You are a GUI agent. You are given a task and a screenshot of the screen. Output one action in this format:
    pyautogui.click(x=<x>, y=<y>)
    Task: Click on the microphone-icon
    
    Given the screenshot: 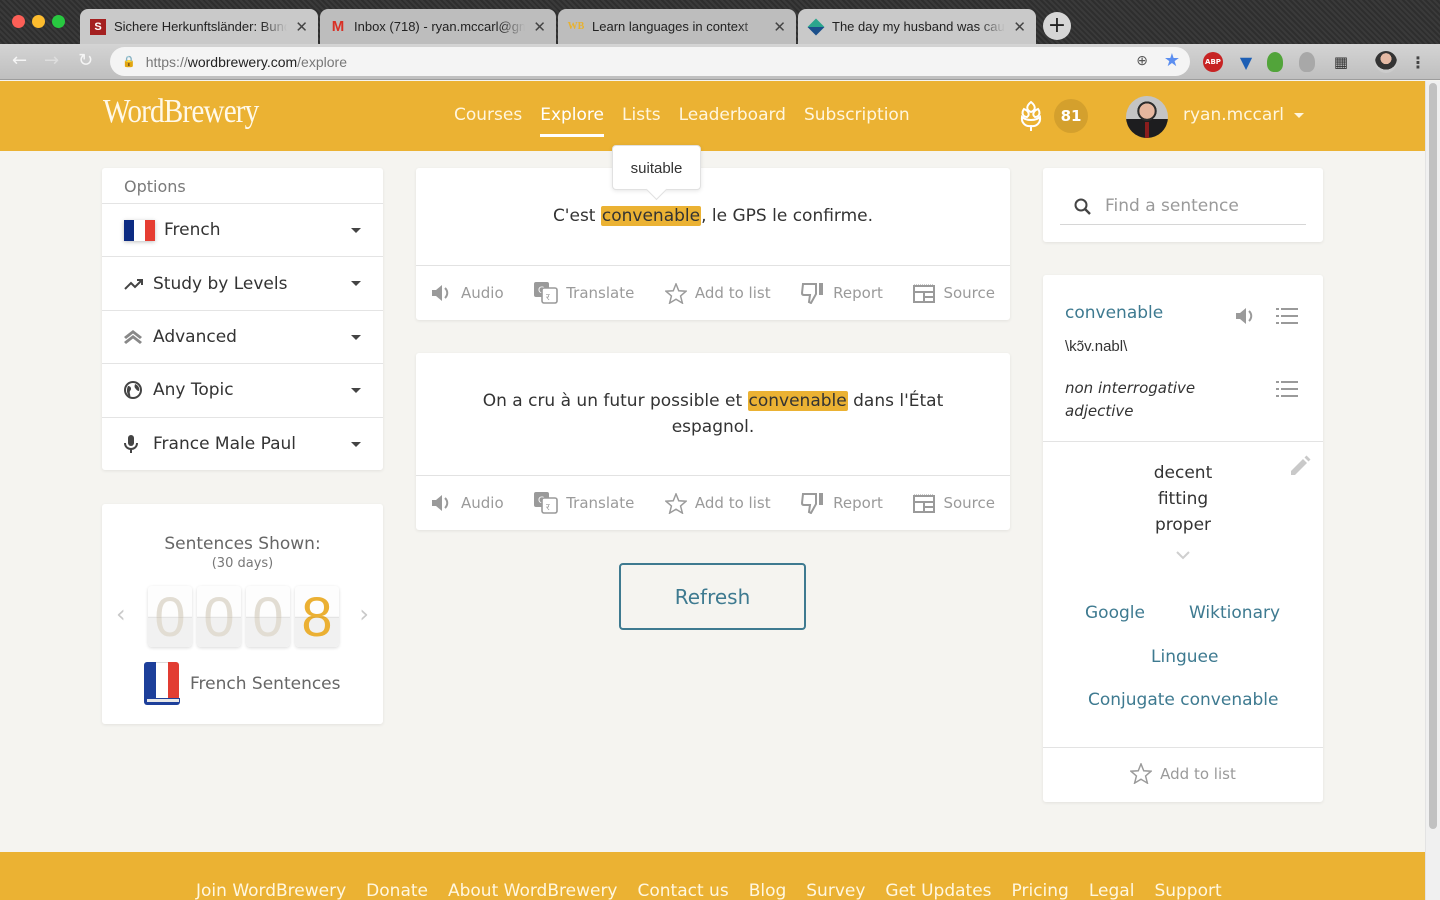 What is the action you would take?
    pyautogui.click(x=135, y=444)
    